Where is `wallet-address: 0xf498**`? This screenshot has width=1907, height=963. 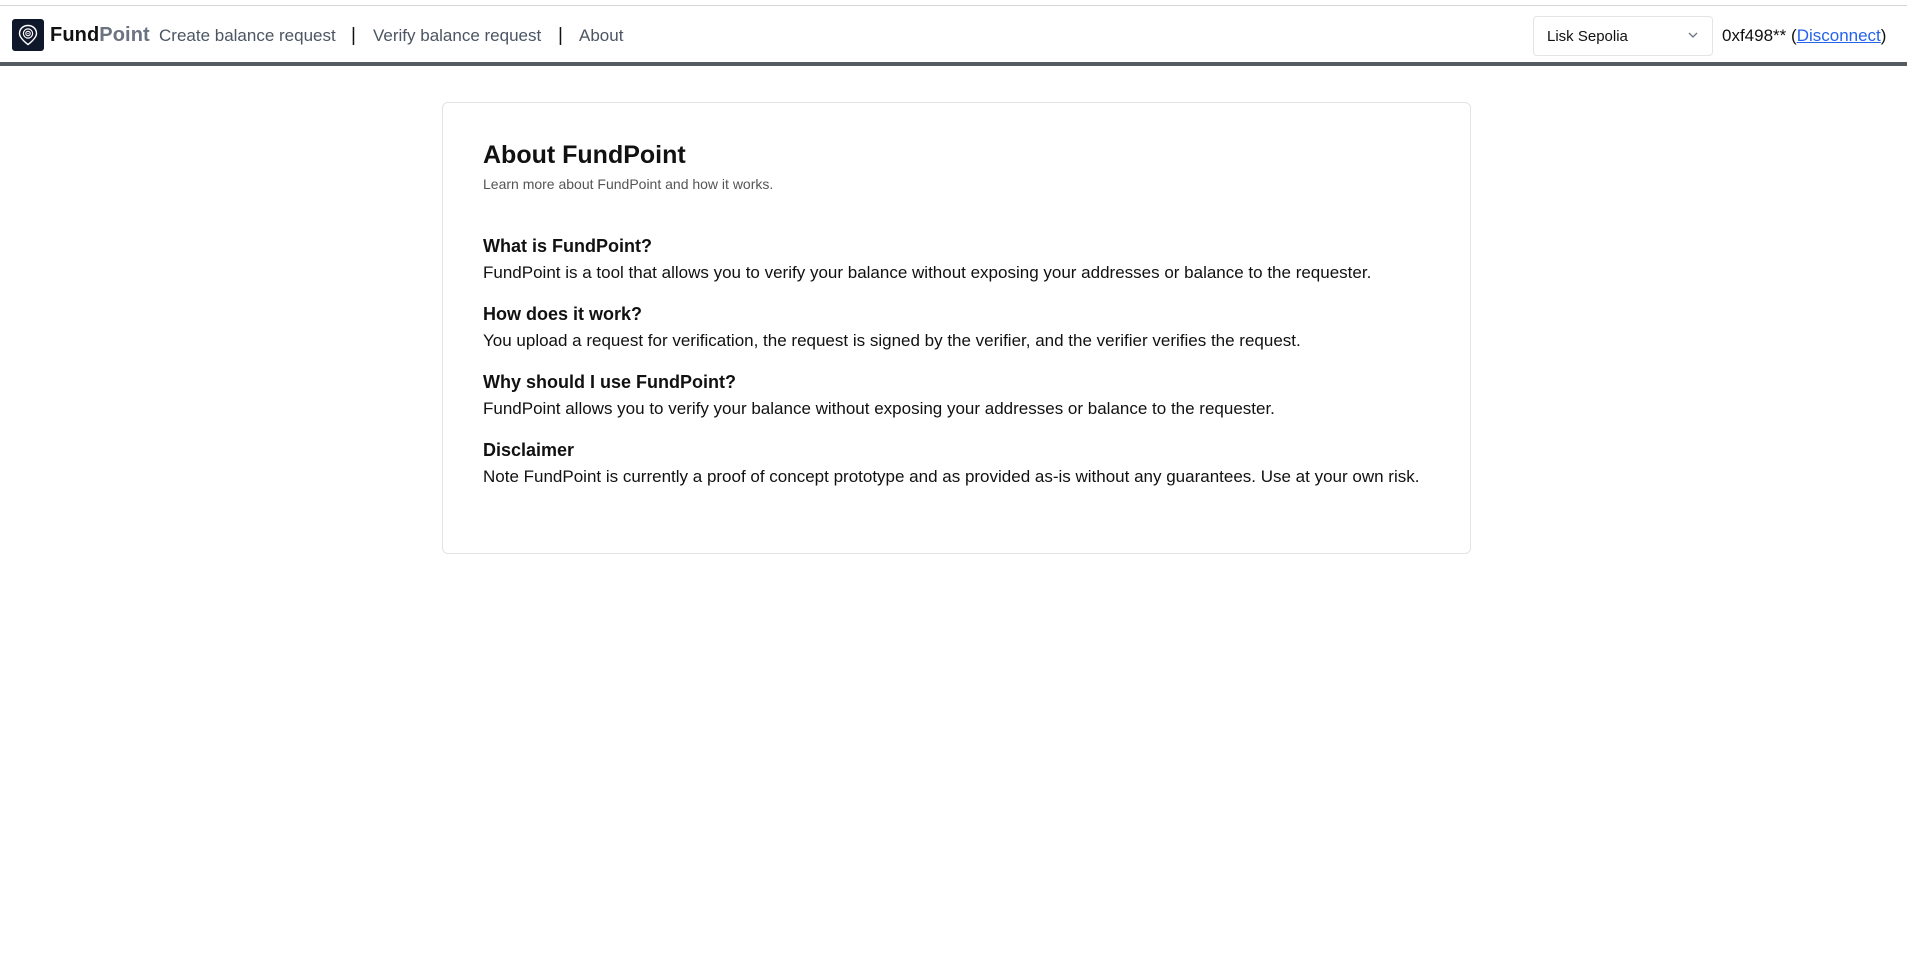 wallet-address: 0xf498** is located at coordinates (1754, 35).